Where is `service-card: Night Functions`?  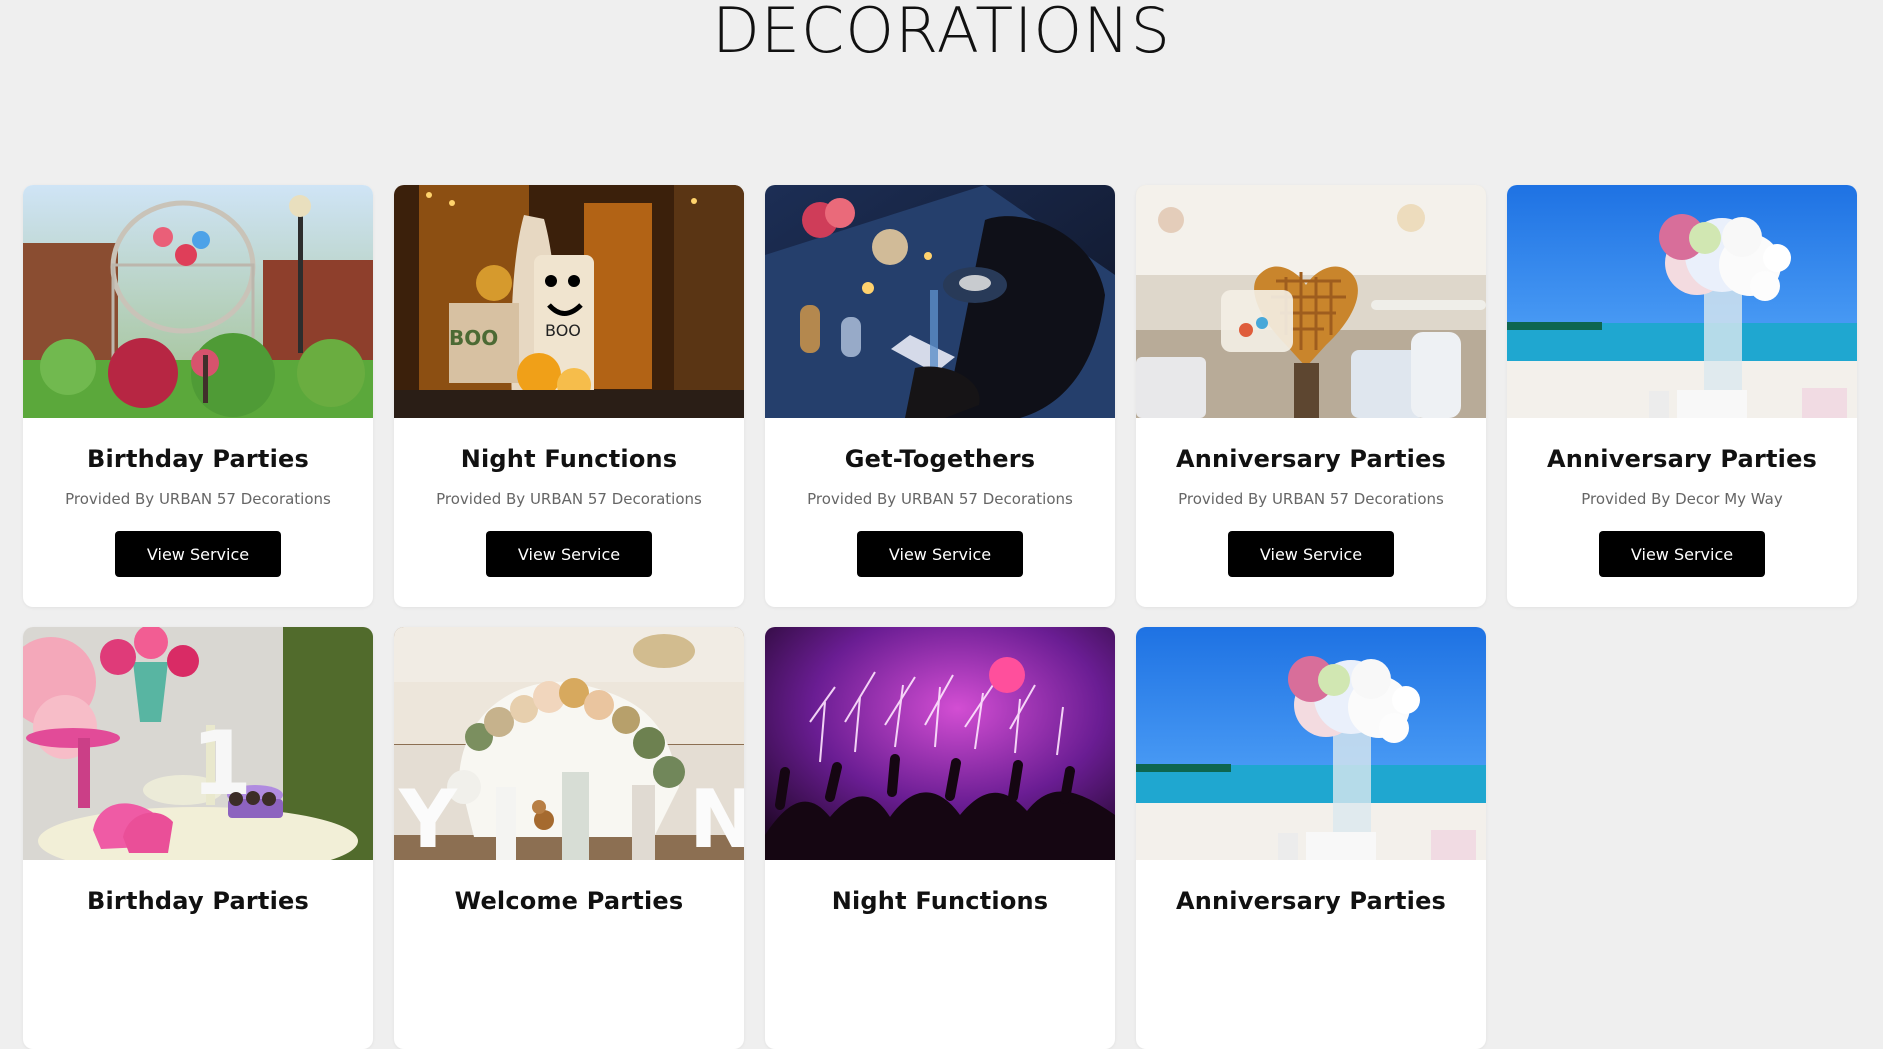 service-card: Night Functions is located at coordinates (940, 838).